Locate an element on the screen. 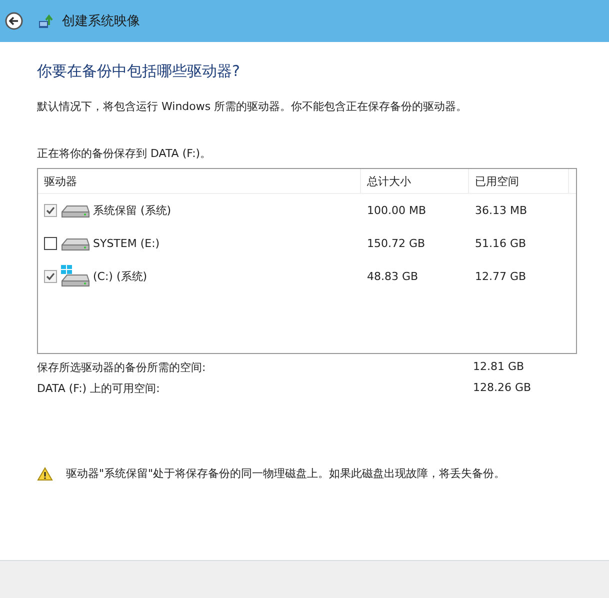 Image resolution: width=609 pixels, height=598 pixels. used-space: 36.13 MB is located at coordinates (501, 210).